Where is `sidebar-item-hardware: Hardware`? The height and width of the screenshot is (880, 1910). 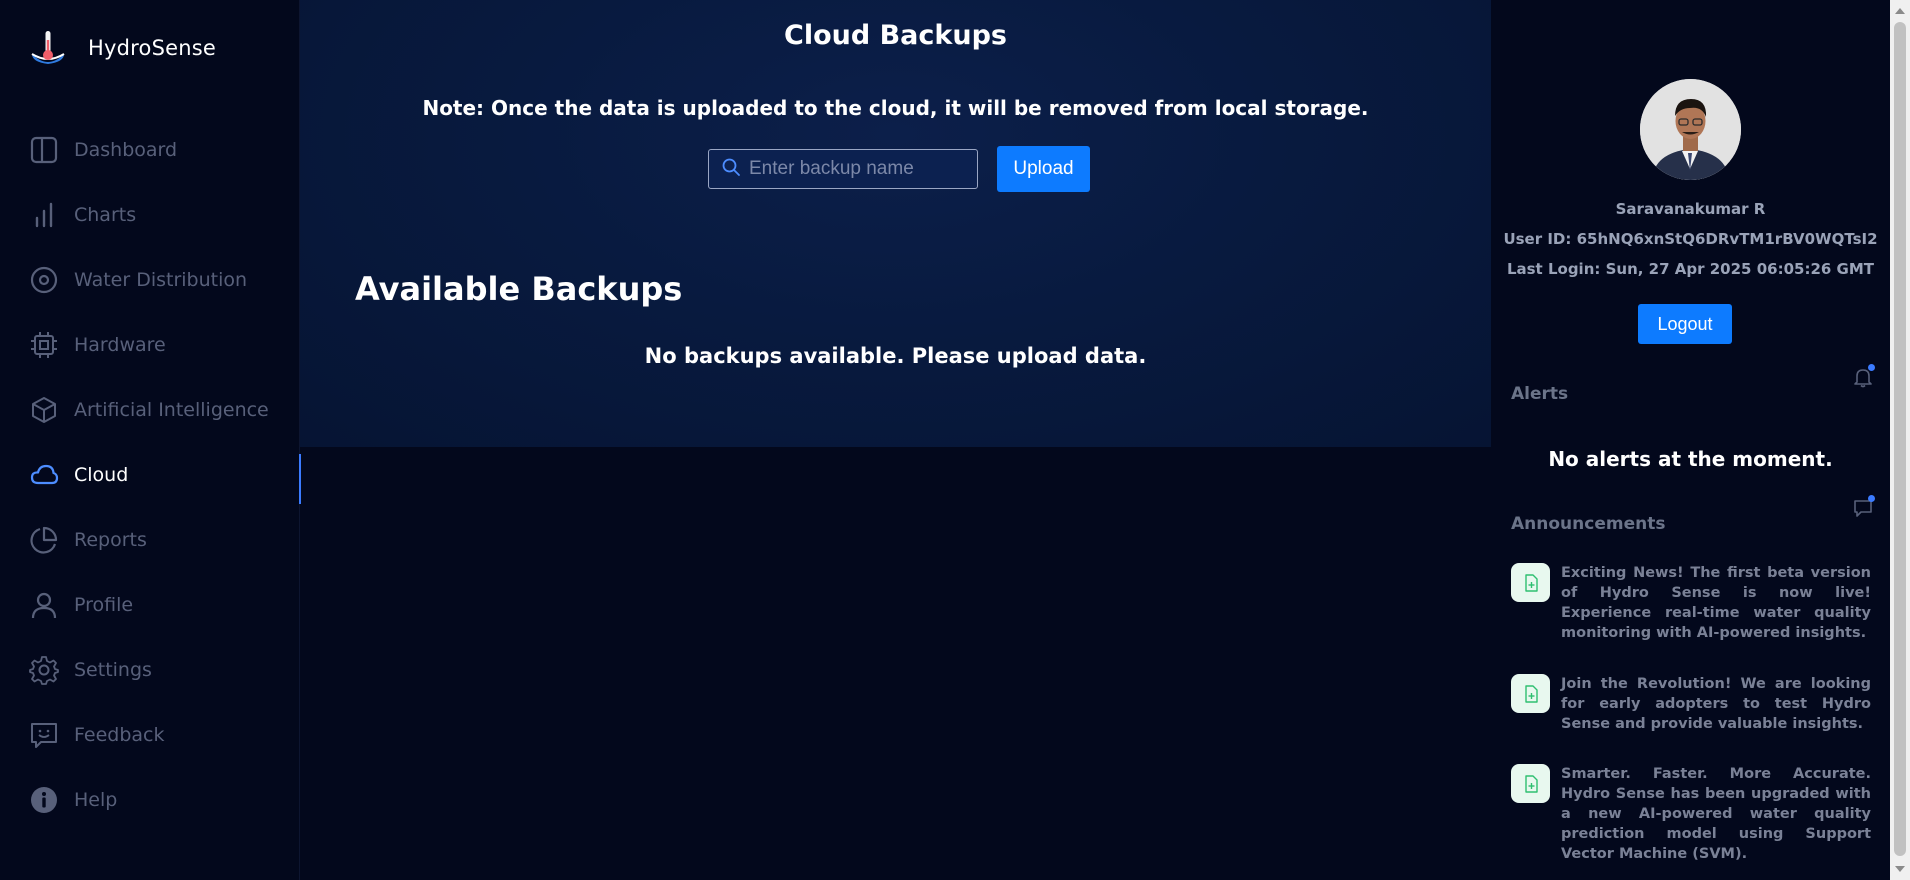 sidebar-item-hardware: Hardware is located at coordinates (150, 344).